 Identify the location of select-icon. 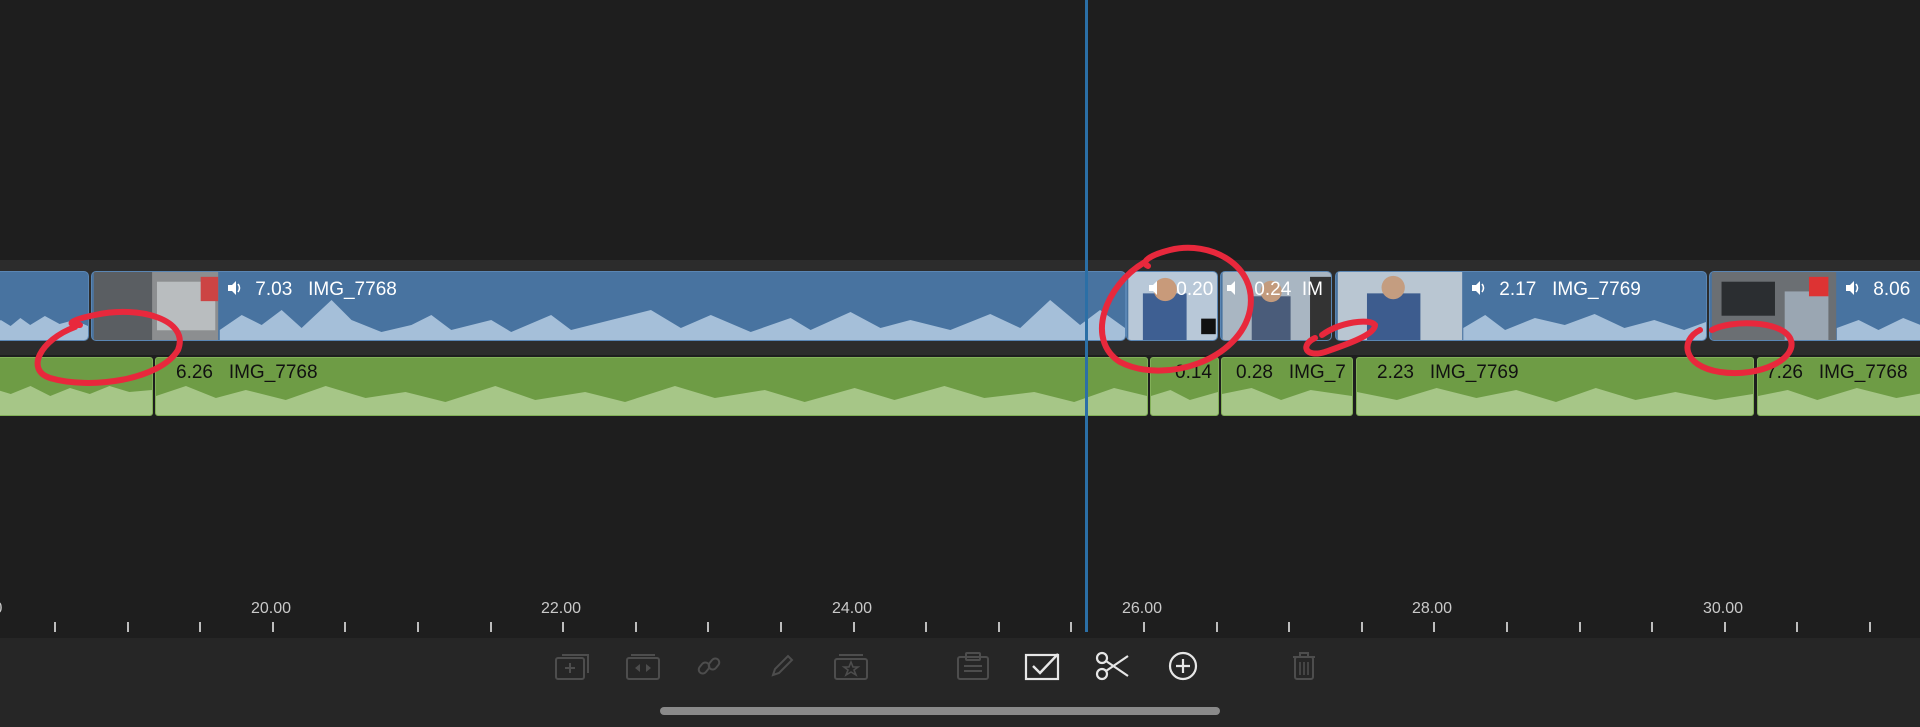
(1042, 667).